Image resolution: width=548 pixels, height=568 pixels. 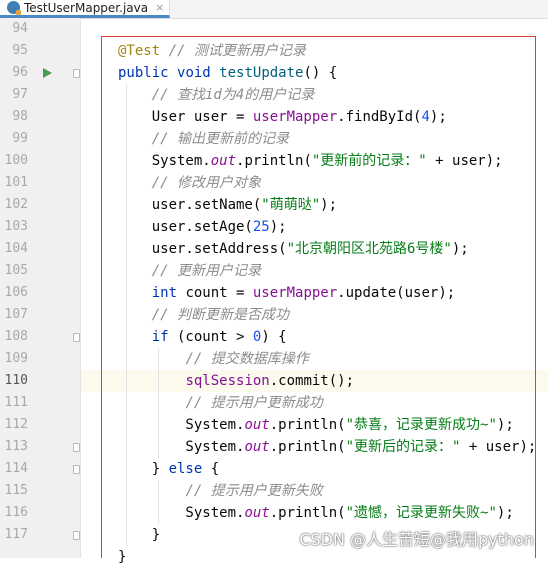 I want to click on line-number: 111, so click(x=16, y=402).